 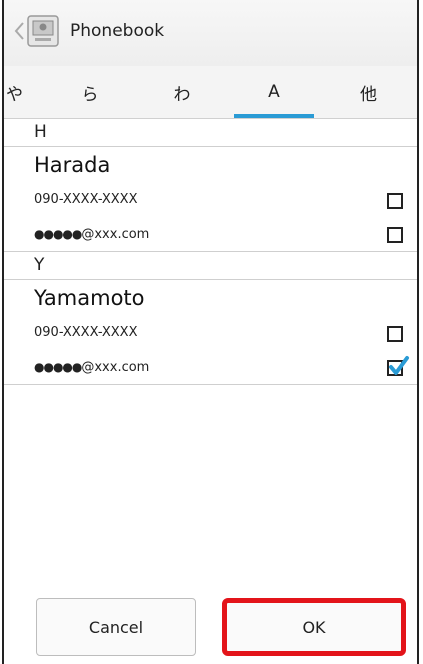 What do you see at coordinates (117, 31) in the screenshot?
I see `page-title: Phonebook` at bounding box center [117, 31].